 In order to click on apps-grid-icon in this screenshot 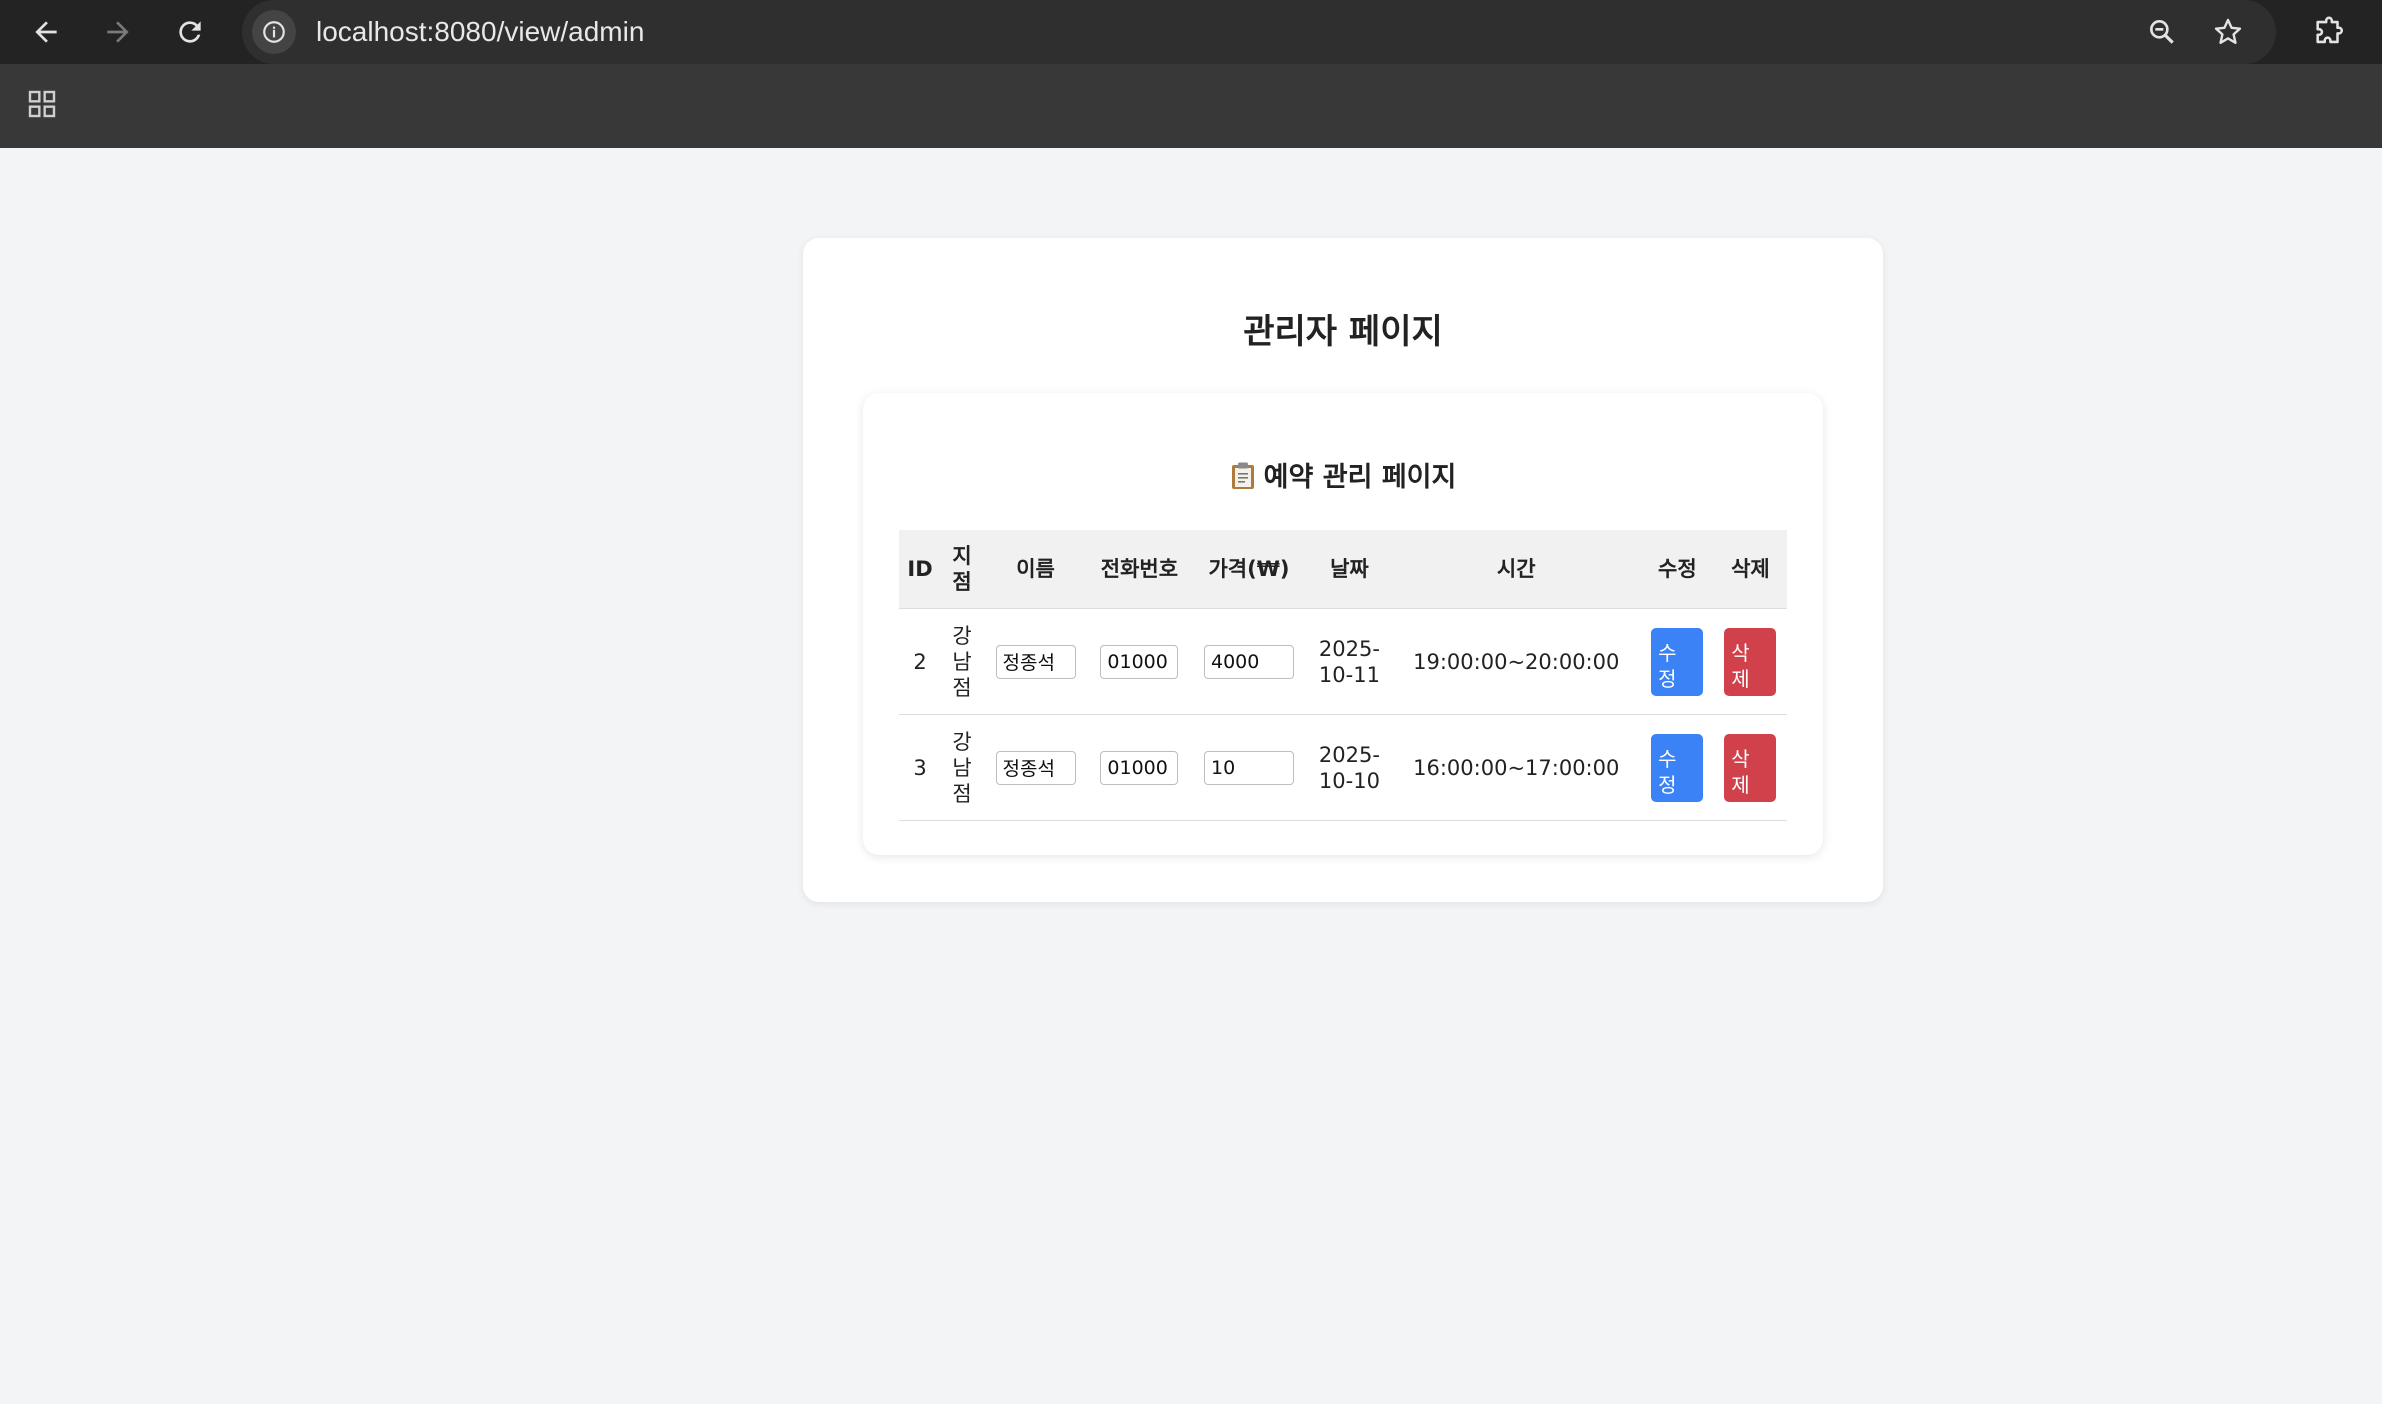, I will do `click(42, 104)`.